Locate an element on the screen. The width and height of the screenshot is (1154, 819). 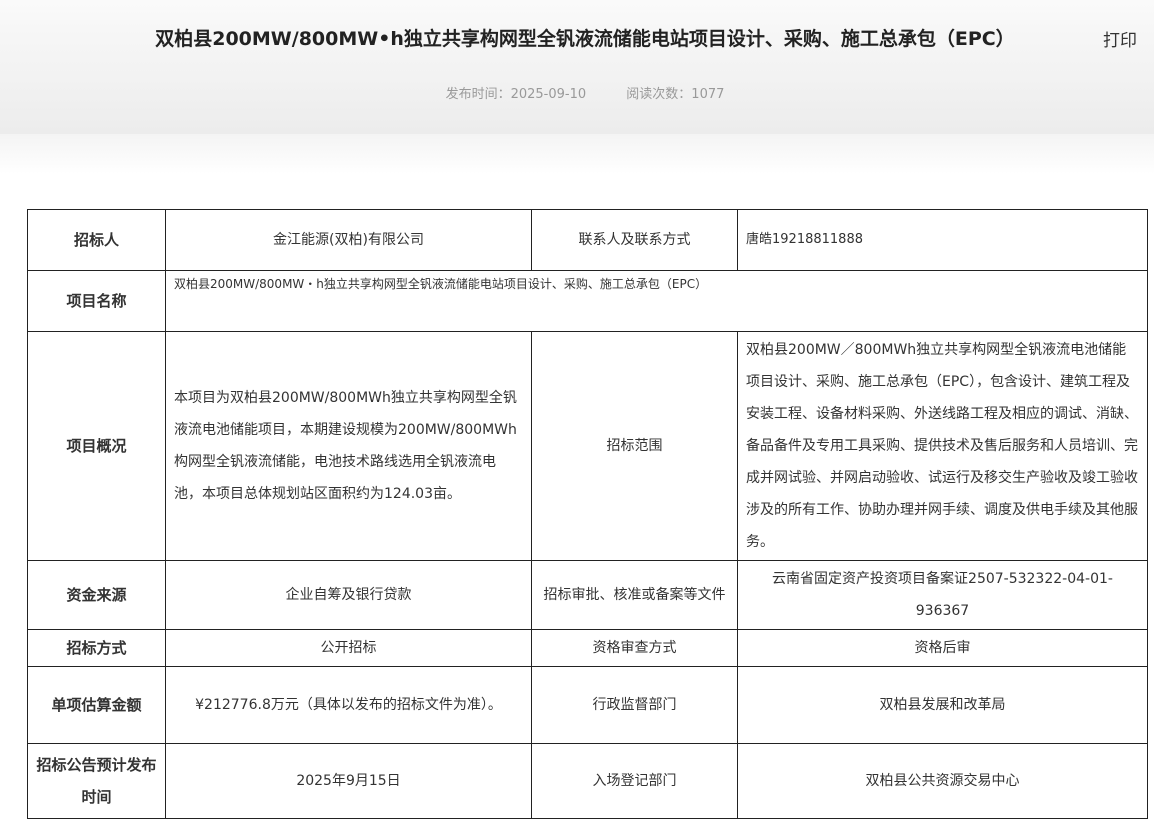
print-button: 打印 is located at coordinates (1120, 38).